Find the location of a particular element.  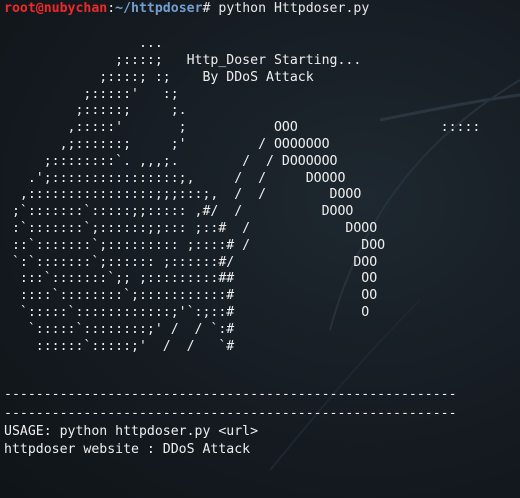

usage-text: USAGE: python httpdoser.py <url> is located at coordinates (131, 431).